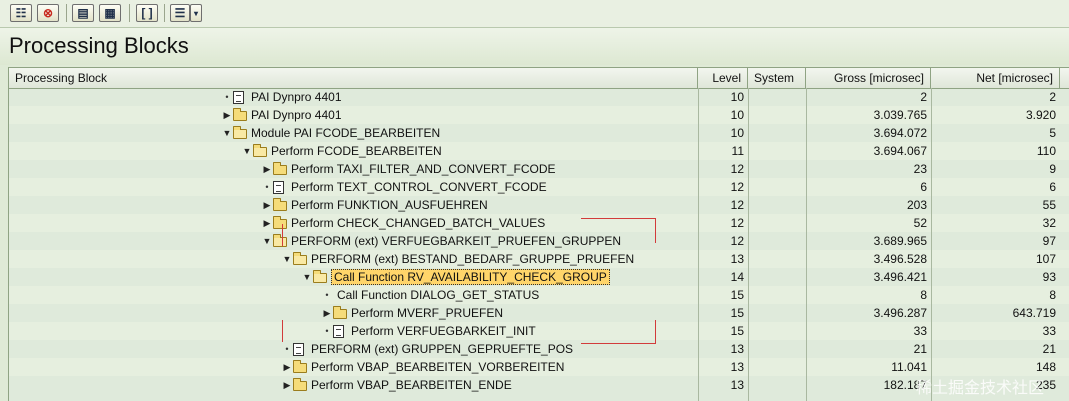  What do you see at coordinates (539, 151) in the screenshot?
I see `table-row: ▼ Perform FCODE_BEARBEITEN 11 3.694.067 110` at bounding box center [539, 151].